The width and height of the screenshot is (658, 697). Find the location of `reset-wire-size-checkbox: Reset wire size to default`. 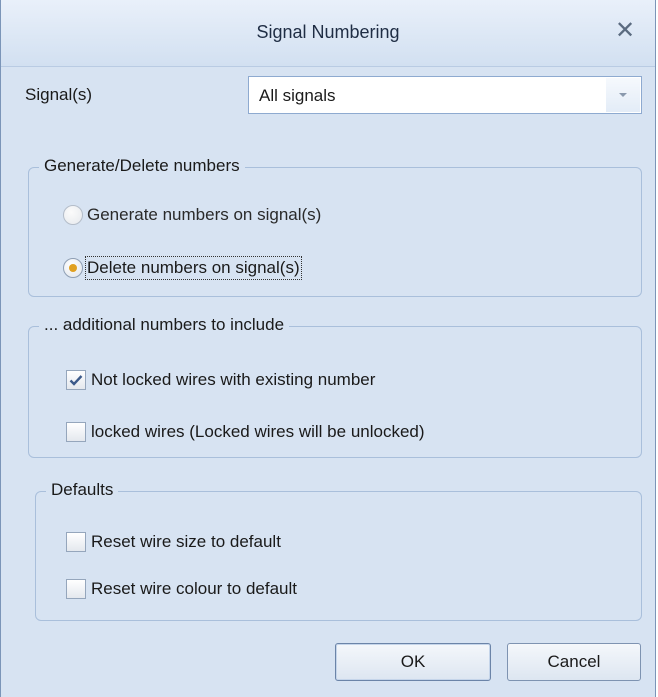

reset-wire-size-checkbox: Reset wire size to default is located at coordinates (173, 542).